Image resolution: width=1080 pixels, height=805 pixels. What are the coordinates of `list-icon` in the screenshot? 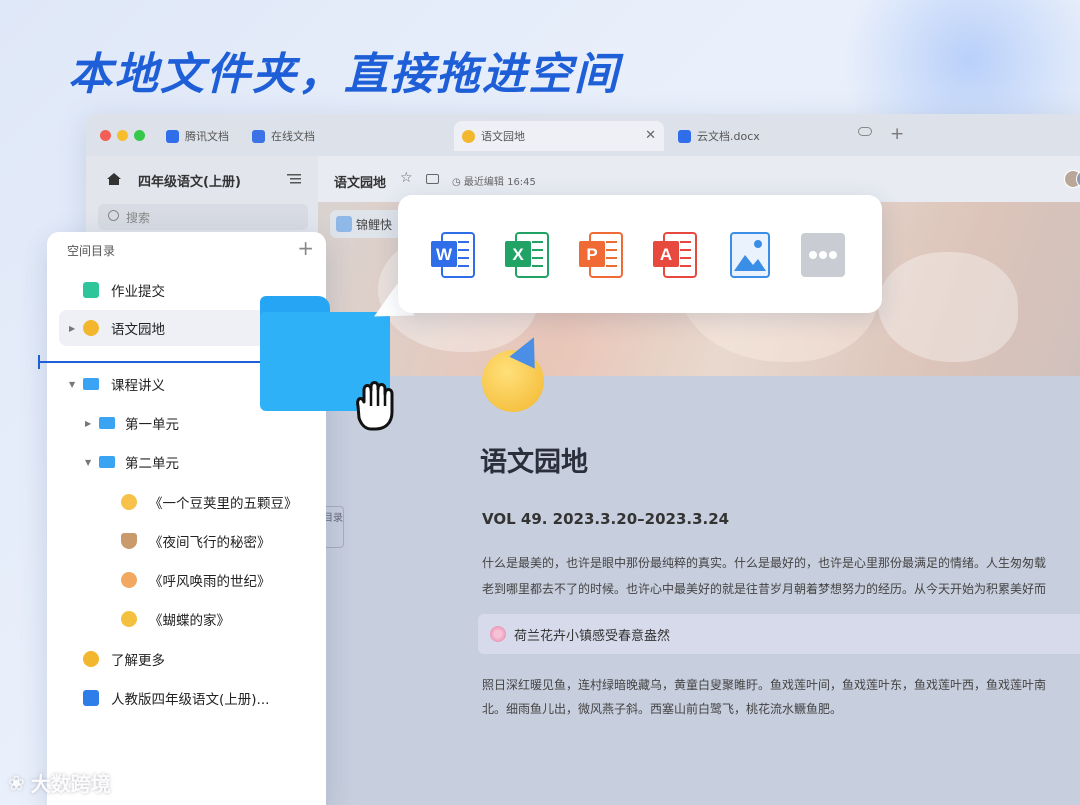 It's located at (294, 179).